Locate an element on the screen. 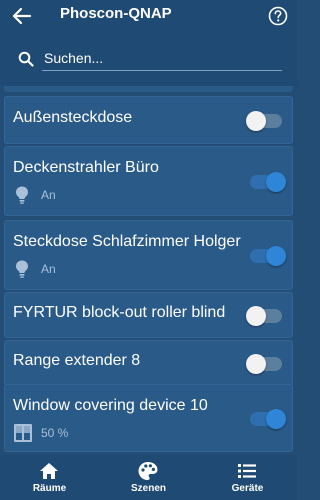  back-button is located at coordinates (22, 16).